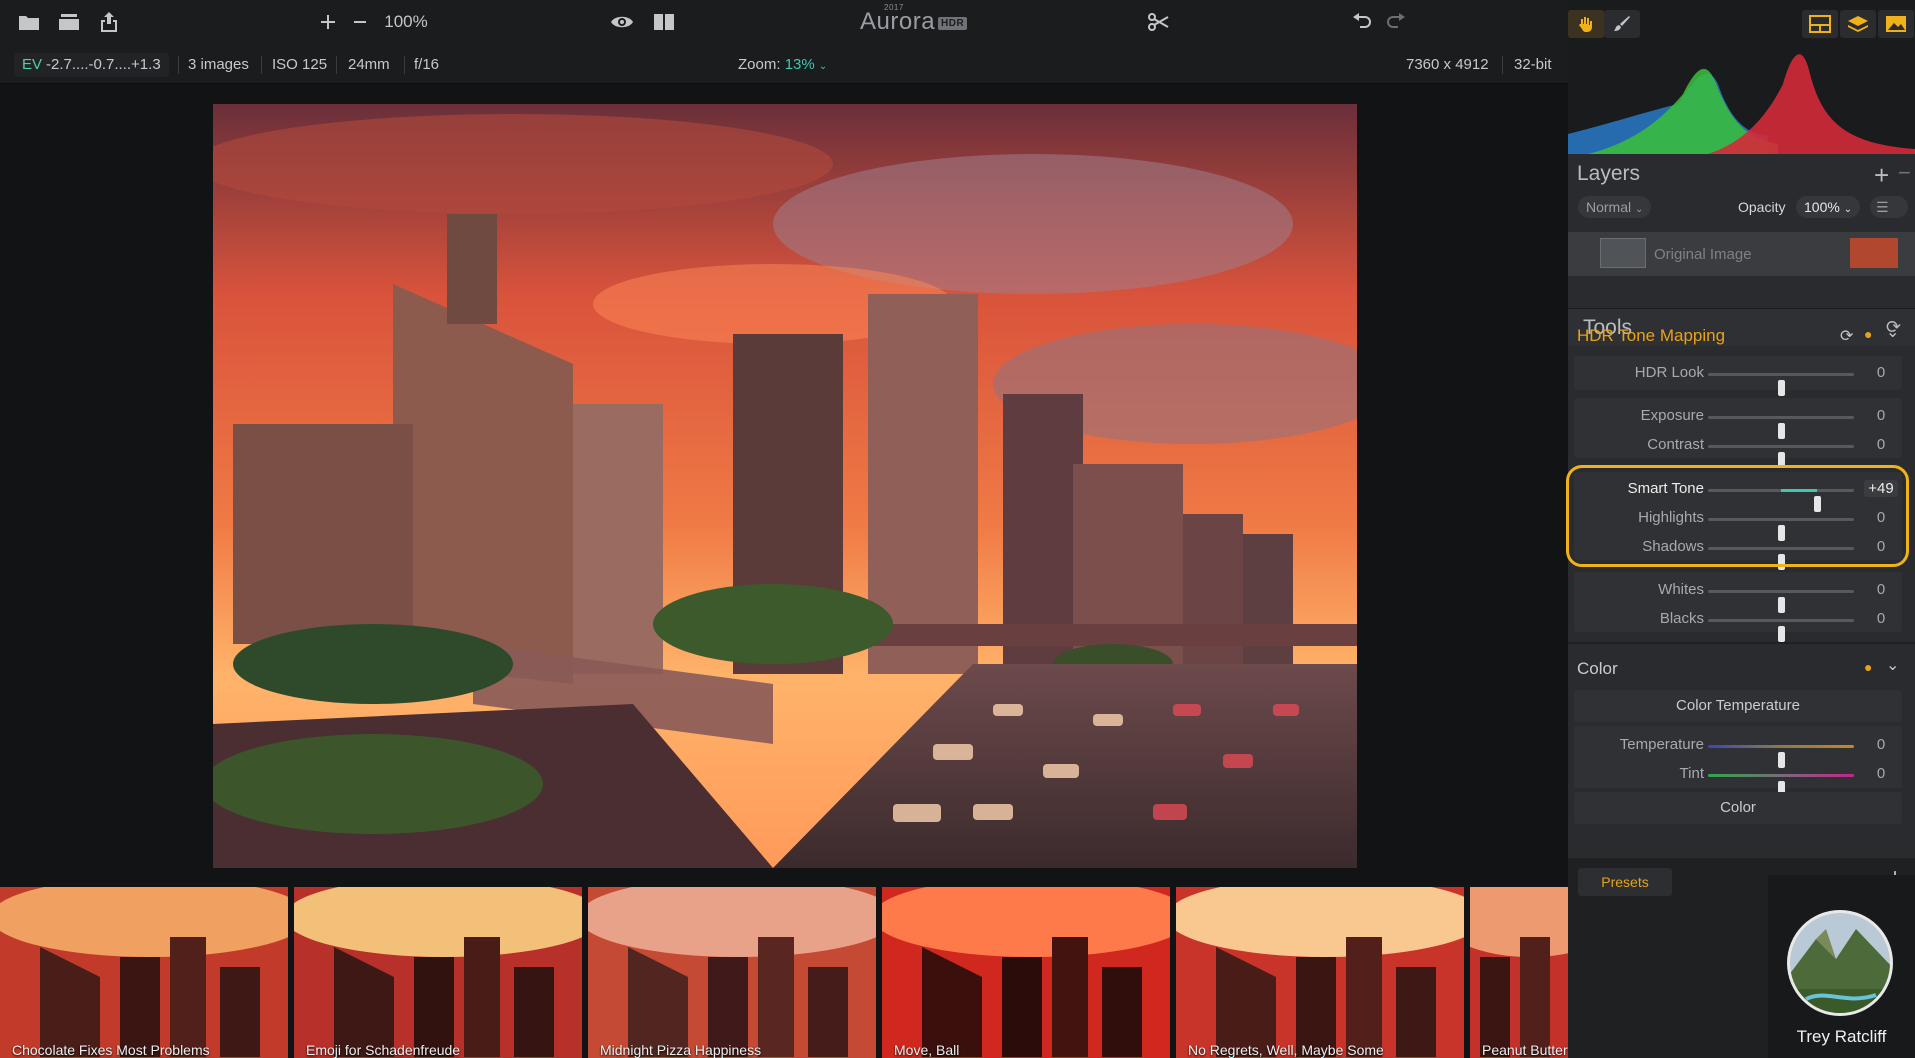 This screenshot has width=1915, height=1058. Describe the element at coordinates (1681, 618) in the screenshot. I see `slider-label: Blacks` at that location.